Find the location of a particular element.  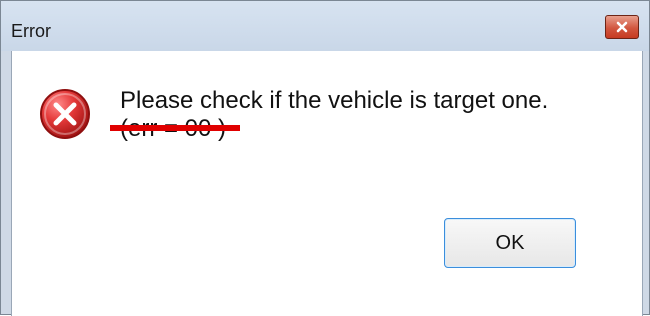

close-button is located at coordinates (622, 27).